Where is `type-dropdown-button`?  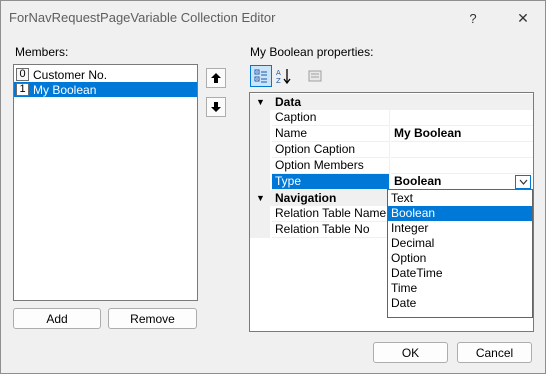 type-dropdown-button is located at coordinates (523, 182).